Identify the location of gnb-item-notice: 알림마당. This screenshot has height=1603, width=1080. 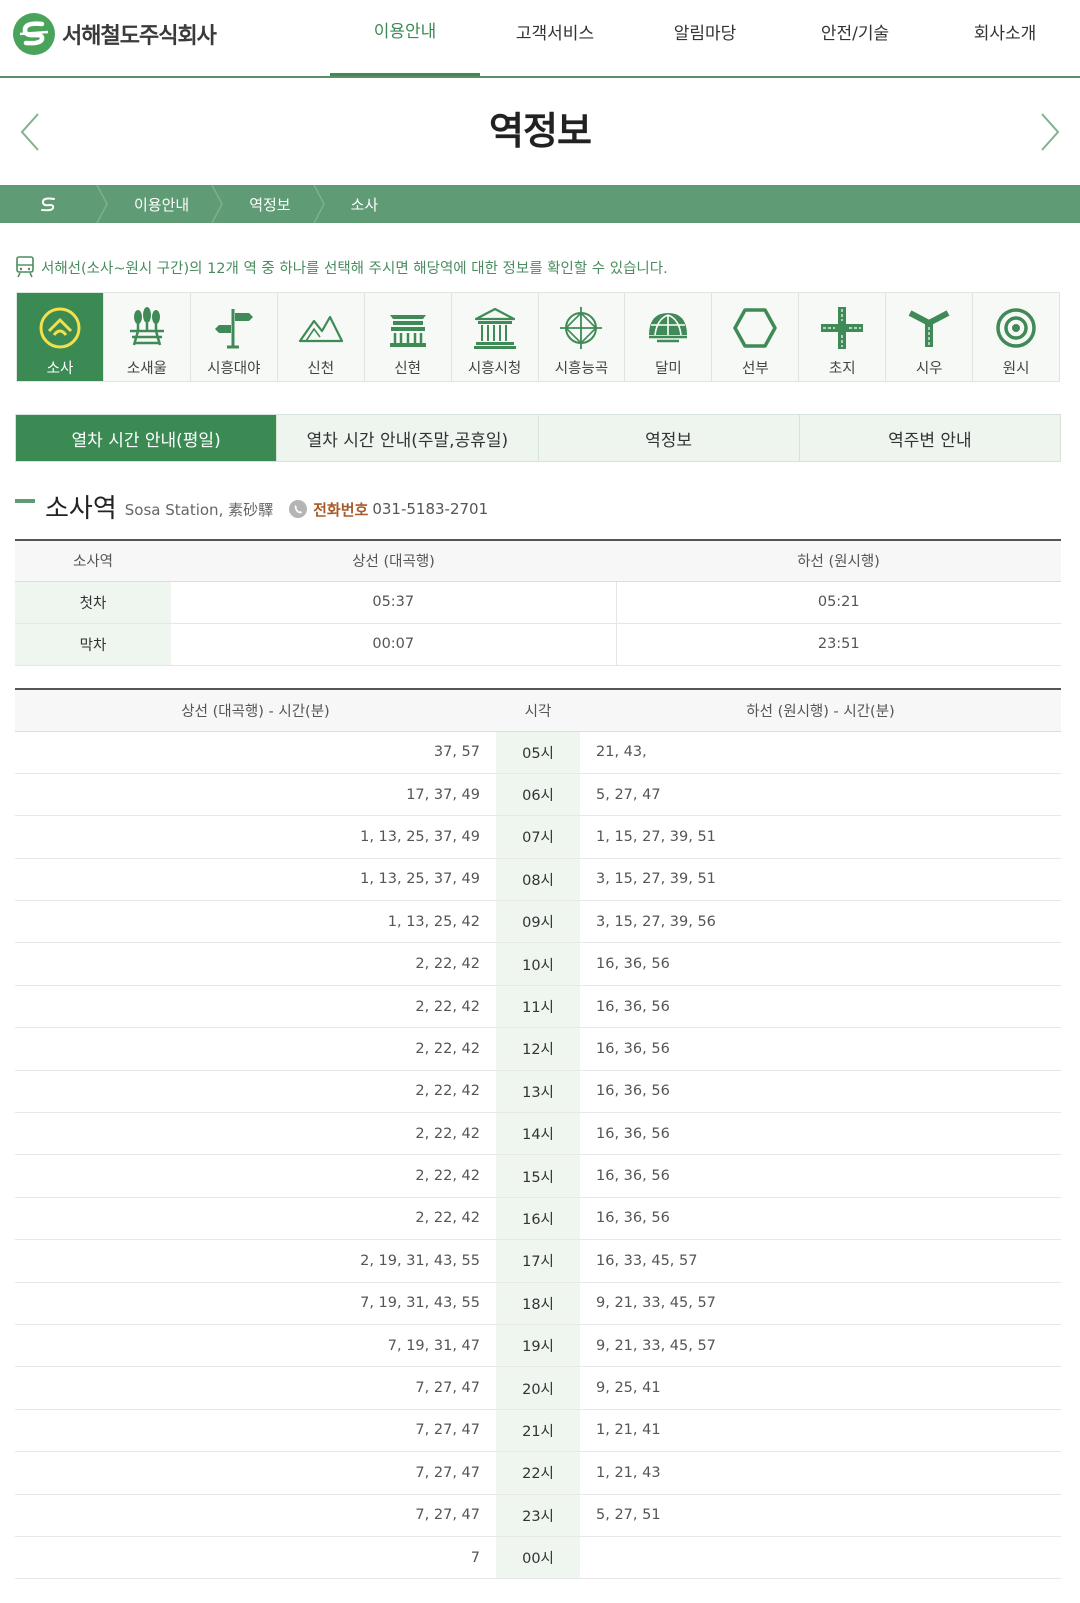
(705, 38).